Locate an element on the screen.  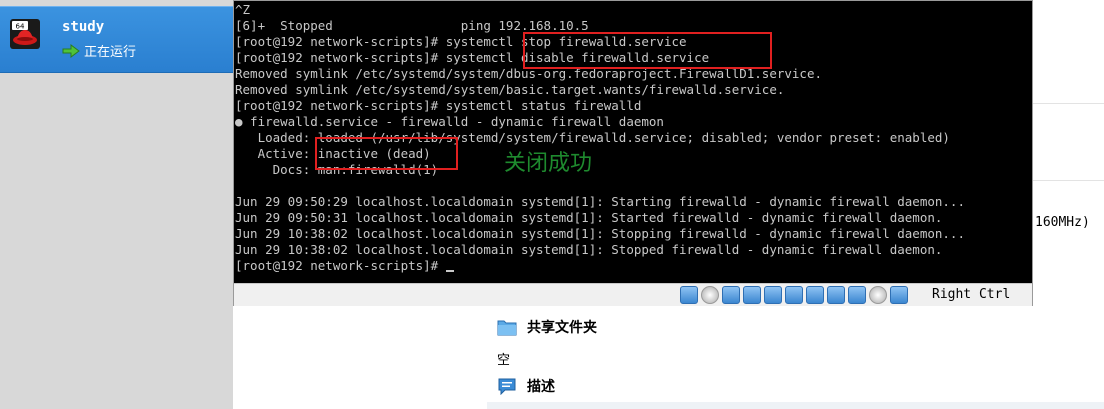
details-bottom-strip is located at coordinates (795, 405).